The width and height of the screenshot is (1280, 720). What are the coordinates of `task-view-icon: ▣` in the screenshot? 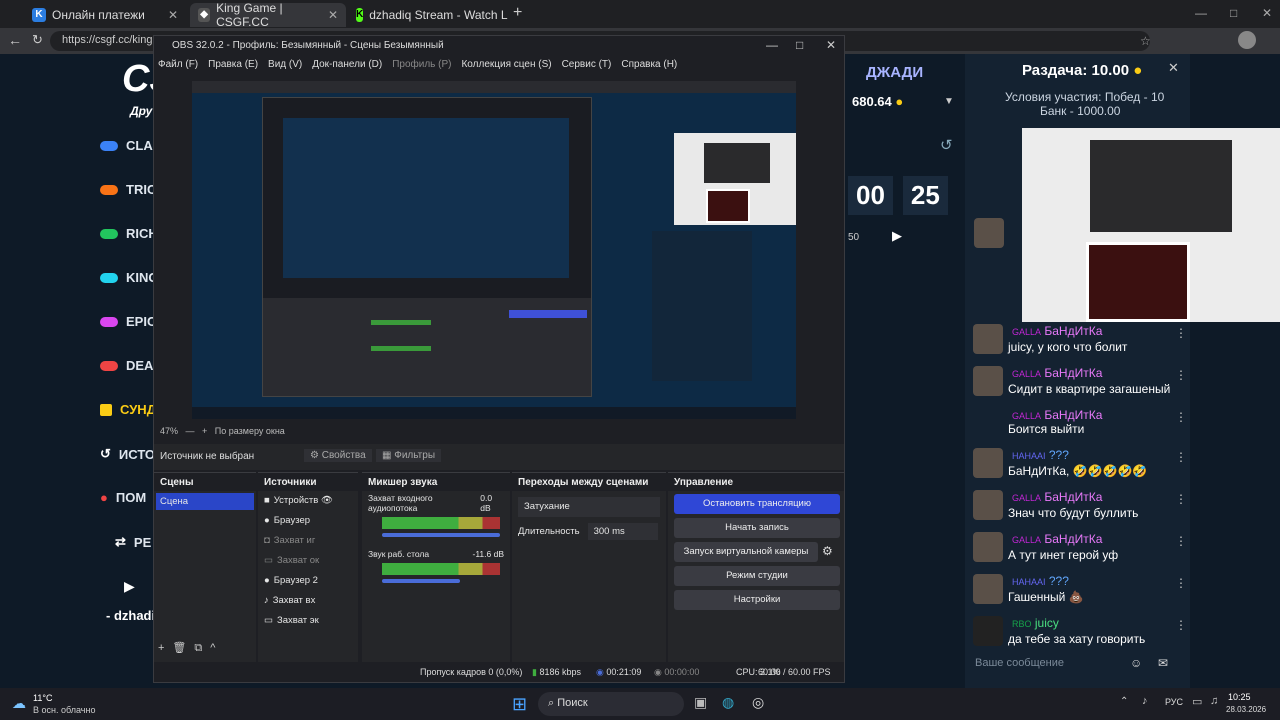 It's located at (700, 702).